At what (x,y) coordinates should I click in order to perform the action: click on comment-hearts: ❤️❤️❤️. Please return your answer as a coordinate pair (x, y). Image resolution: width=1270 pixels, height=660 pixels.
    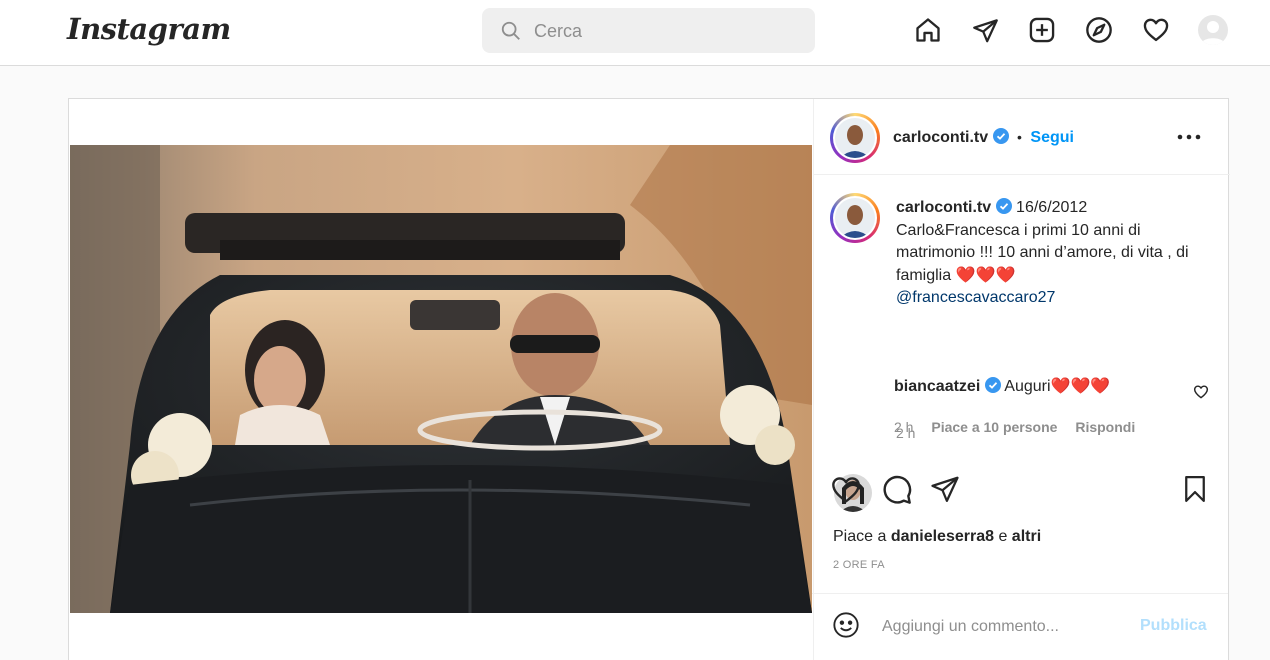
    Looking at the image, I should click on (1080, 386).